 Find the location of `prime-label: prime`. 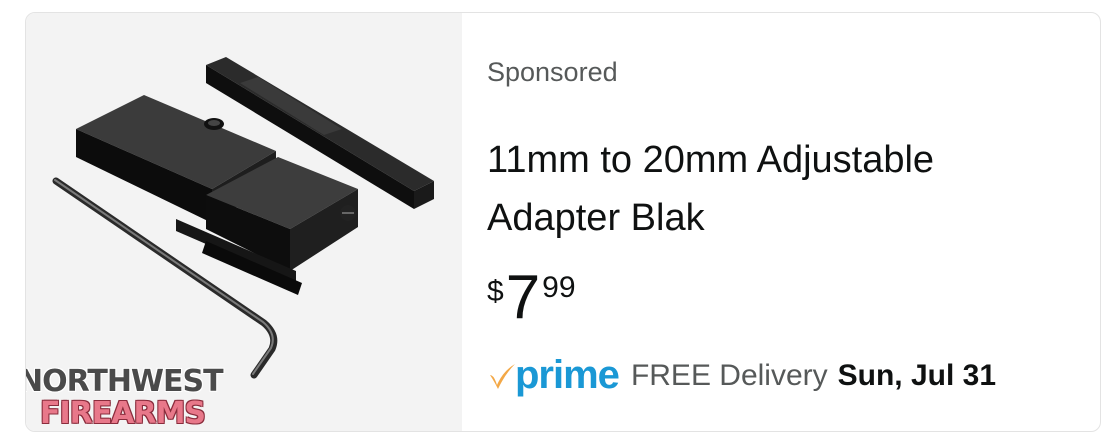

prime-label: prime is located at coordinates (567, 375).